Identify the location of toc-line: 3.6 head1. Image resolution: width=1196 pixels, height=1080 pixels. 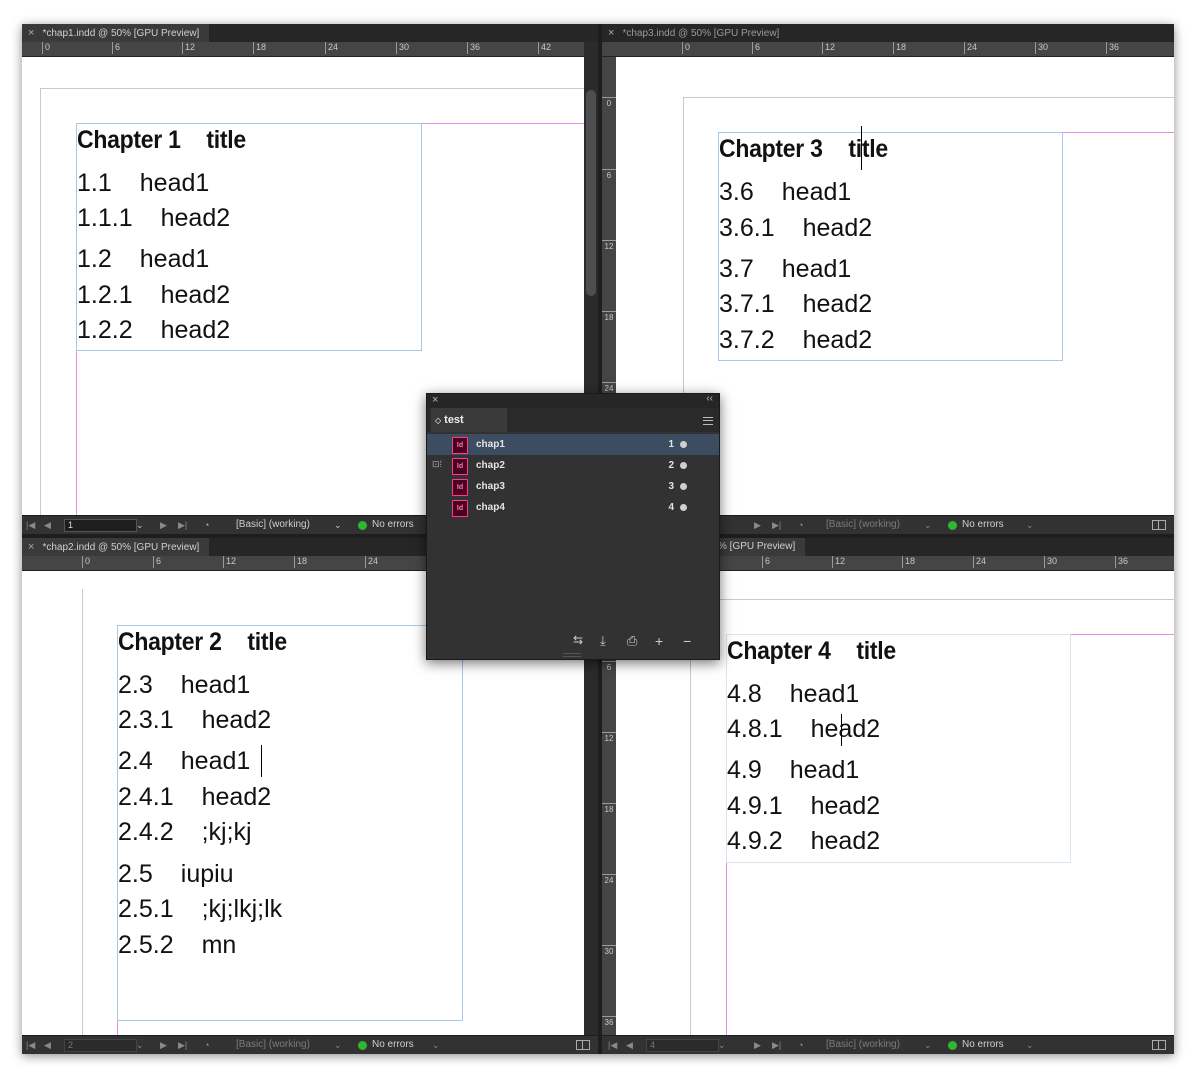
(785, 192).